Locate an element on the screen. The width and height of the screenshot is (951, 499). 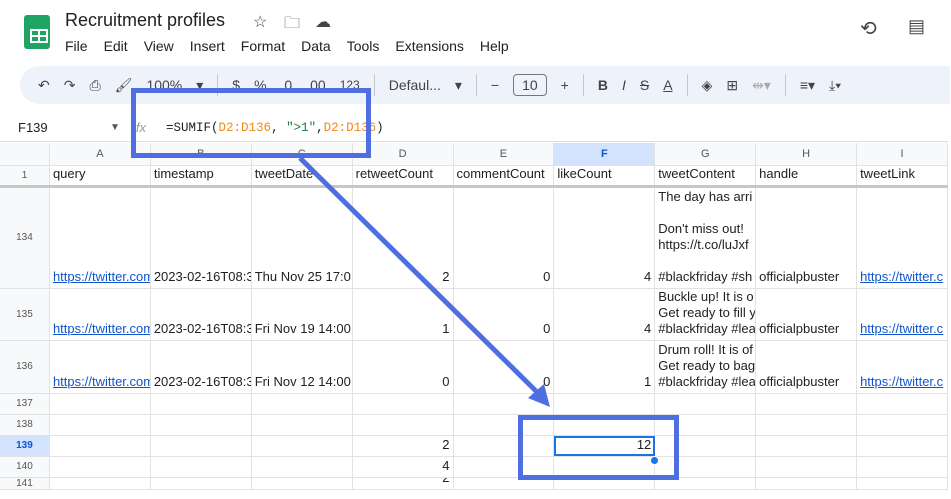
fill-handle is located at coordinates (654, 460).